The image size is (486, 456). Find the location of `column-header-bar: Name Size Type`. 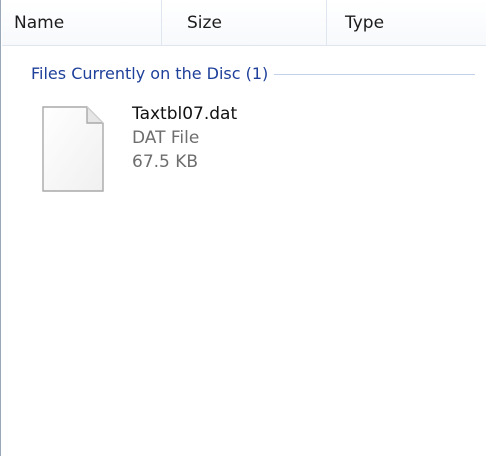

column-header-bar: Name Size Type is located at coordinates (244, 23).